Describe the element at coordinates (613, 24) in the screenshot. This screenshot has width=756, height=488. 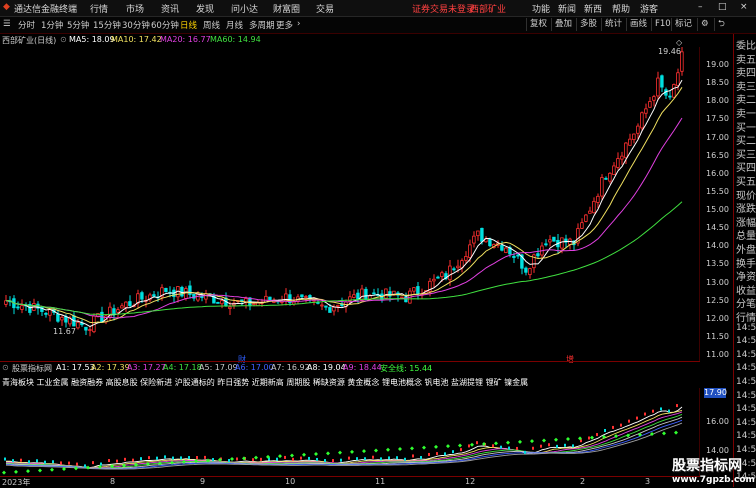
I see `statistics-button: 统计` at that location.